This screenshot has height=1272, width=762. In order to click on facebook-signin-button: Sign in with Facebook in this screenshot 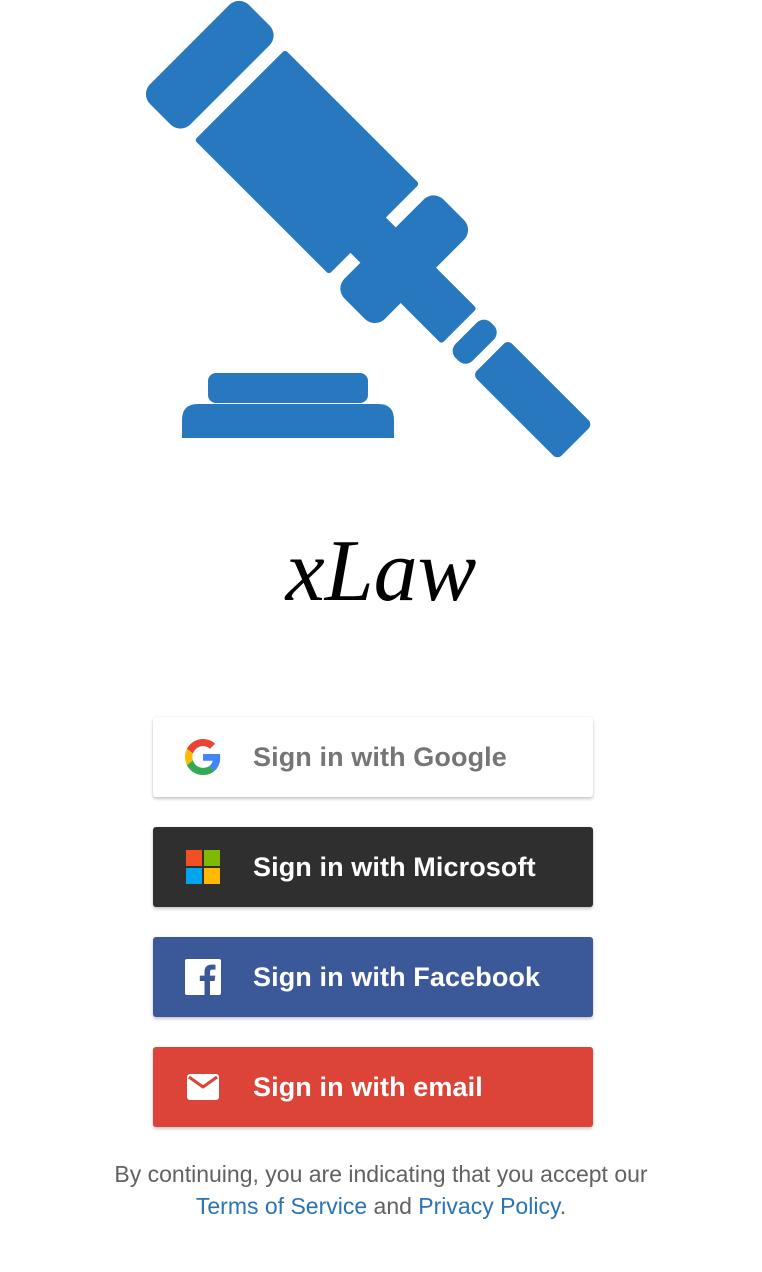, I will do `click(373, 977)`.